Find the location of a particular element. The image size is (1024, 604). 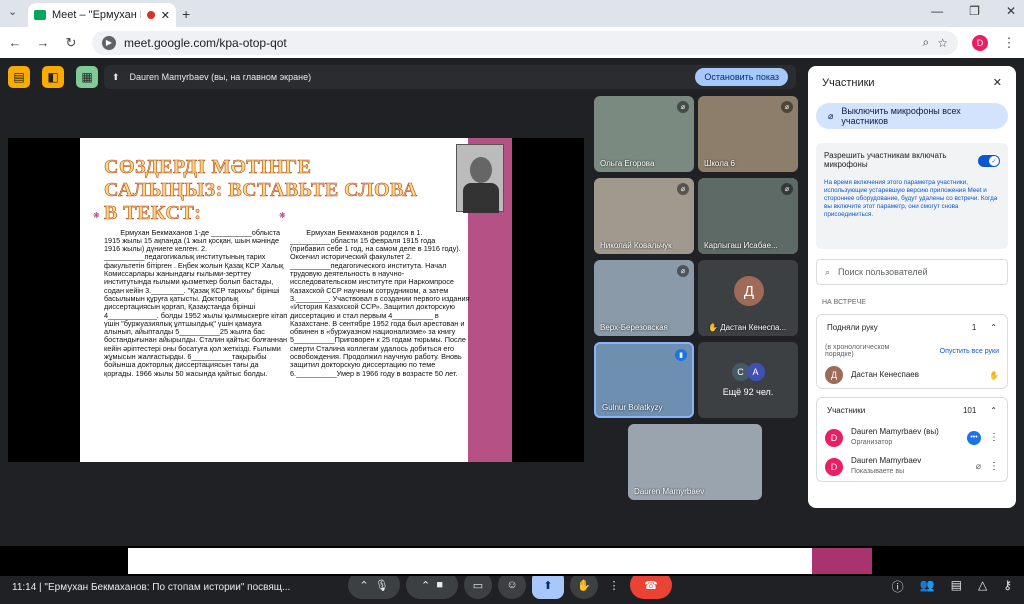

participant-tile: ⌀ Николай Ковальчук is located at coordinates (644, 216).